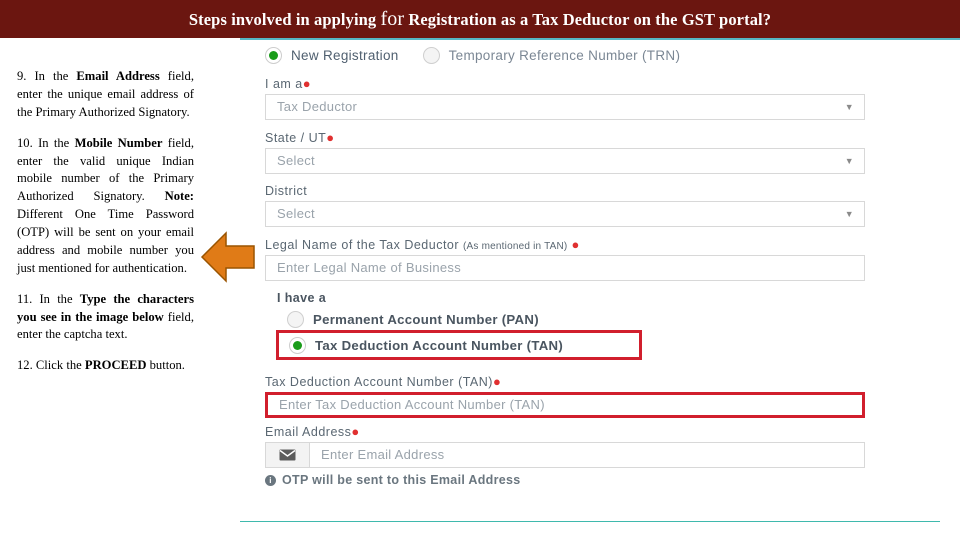 This screenshot has width=960, height=540. What do you see at coordinates (565, 161) in the screenshot?
I see `select-state-ut: Select ▼` at bounding box center [565, 161].